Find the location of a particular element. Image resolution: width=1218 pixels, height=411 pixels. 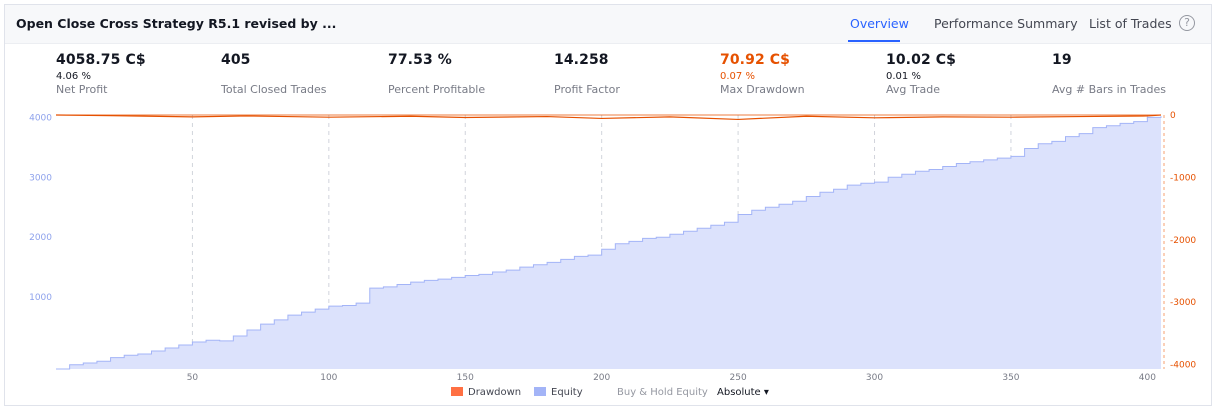

left-axis-tick-label: 3000 is located at coordinates (40, 178).